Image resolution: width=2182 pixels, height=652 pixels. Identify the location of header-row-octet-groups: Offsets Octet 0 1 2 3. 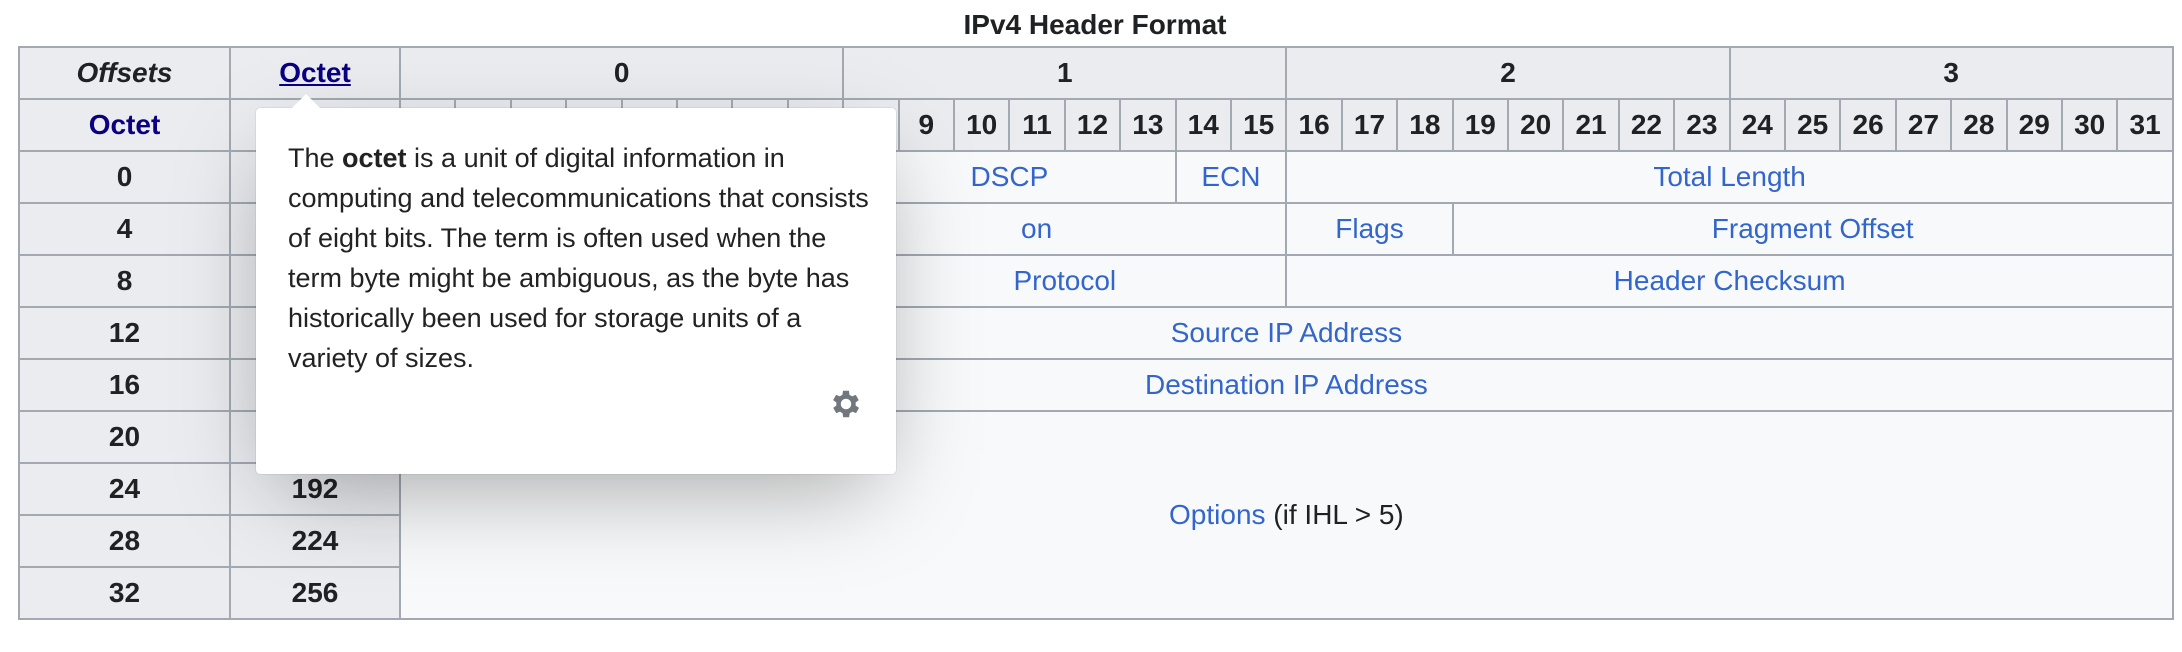
(1096, 73).